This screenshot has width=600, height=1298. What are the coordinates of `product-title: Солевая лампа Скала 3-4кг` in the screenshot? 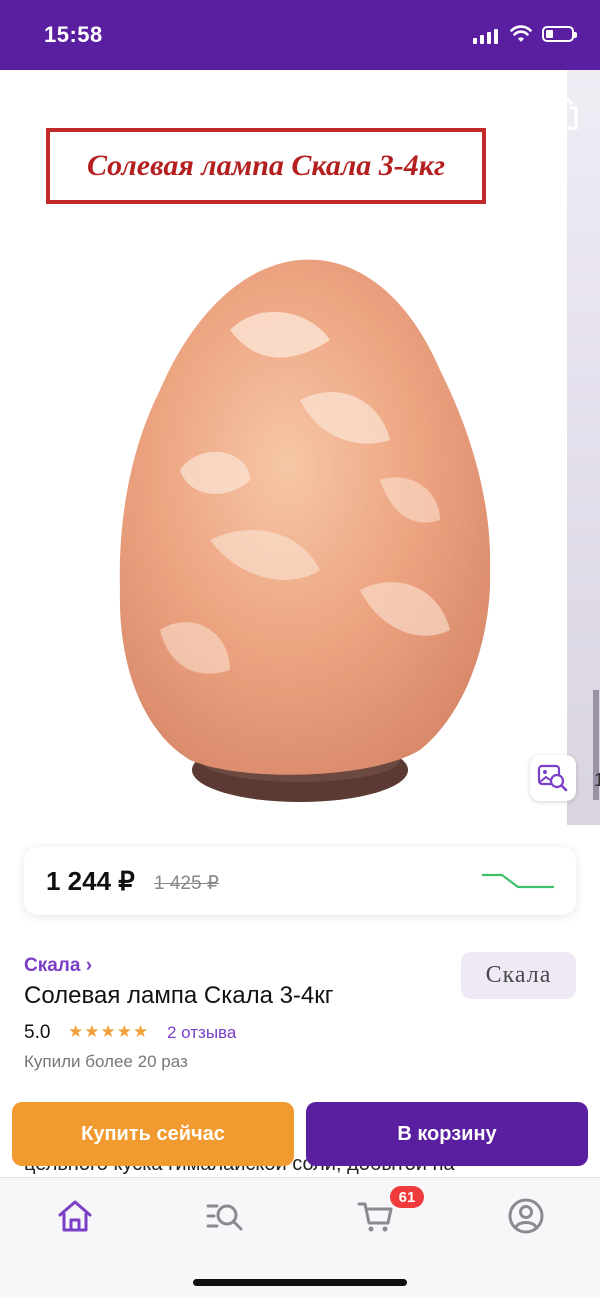 It's located at (179, 995).